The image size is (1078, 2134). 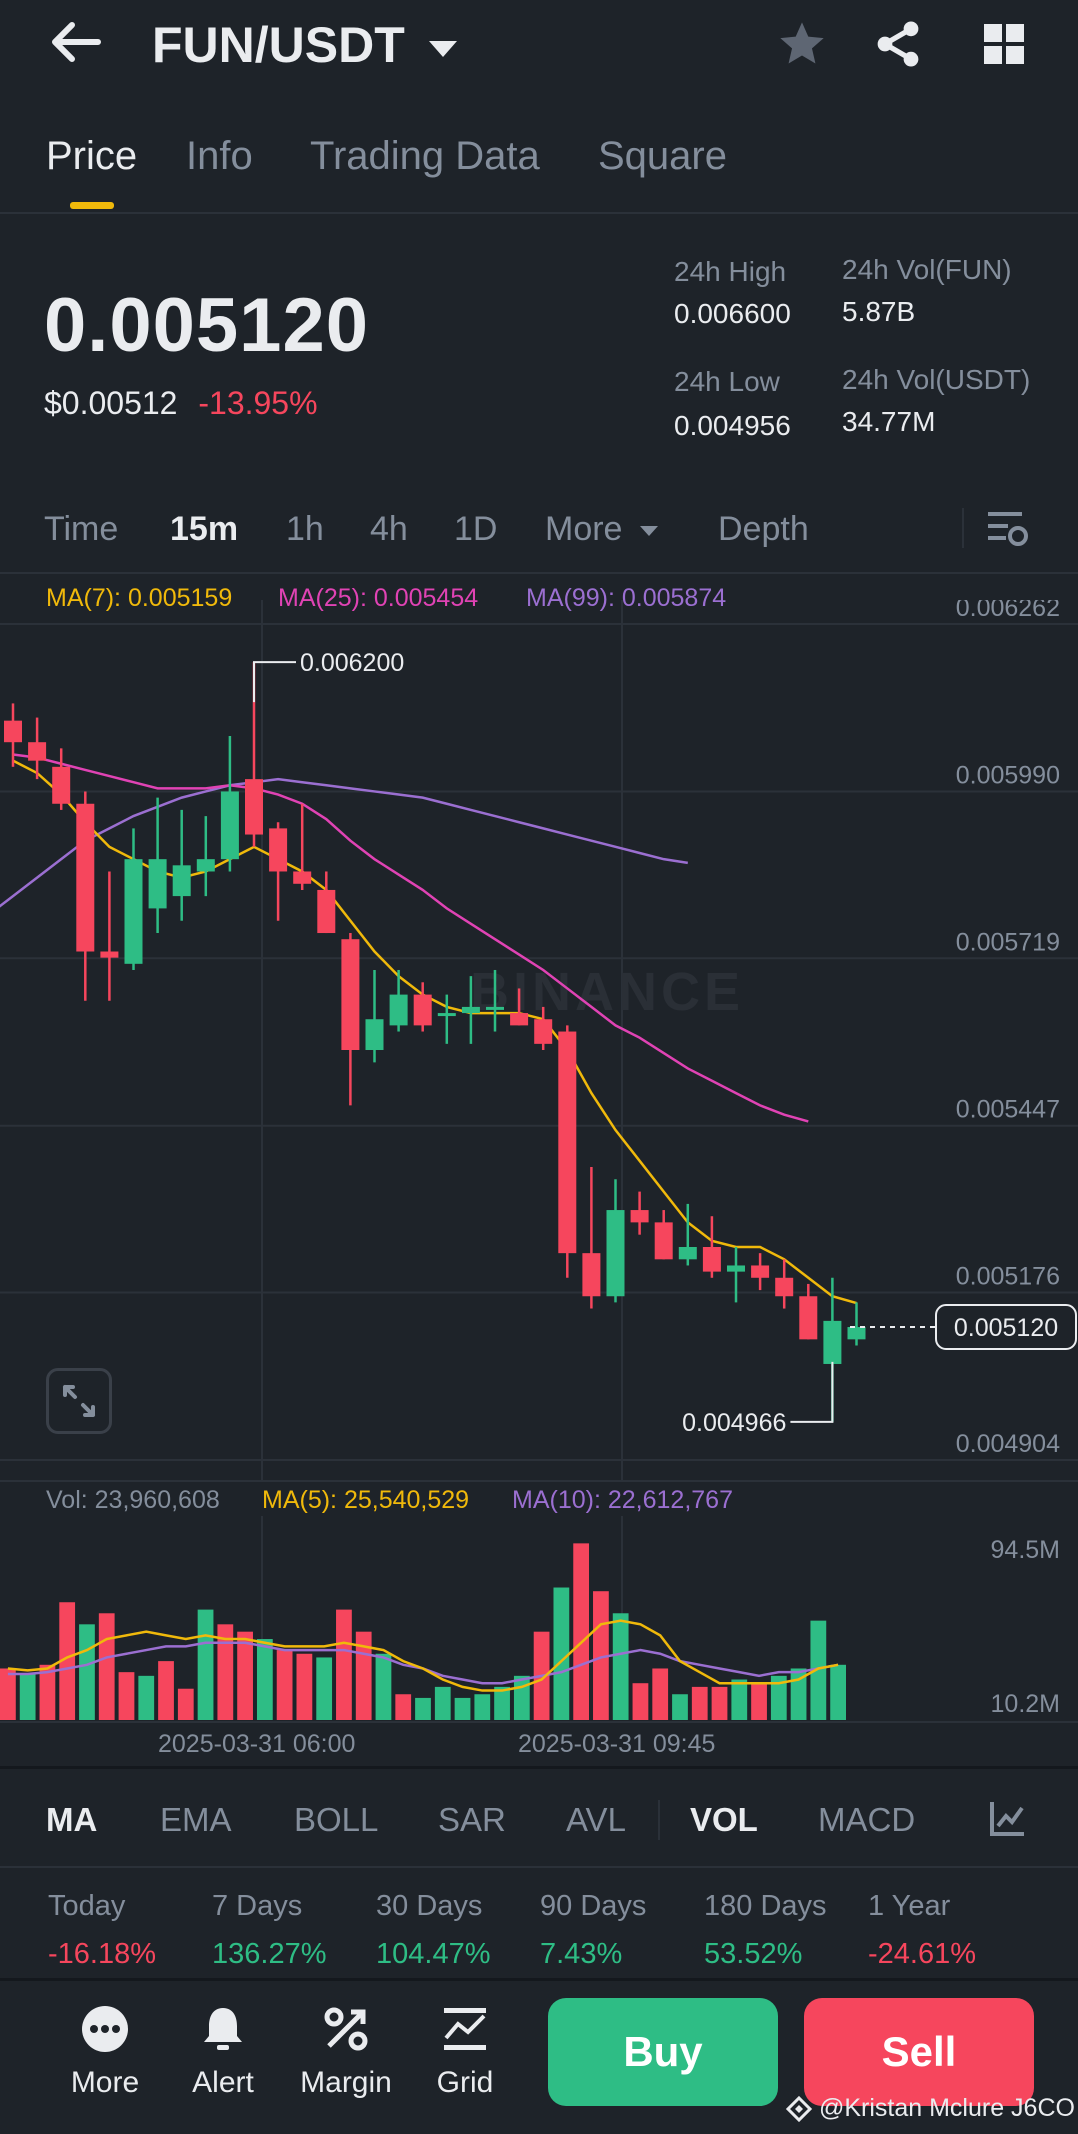 What do you see at coordinates (1008, 1110) in the screenshot?
I see `y-tick-label: 0.005447` at bounding box center [1008, 1110].